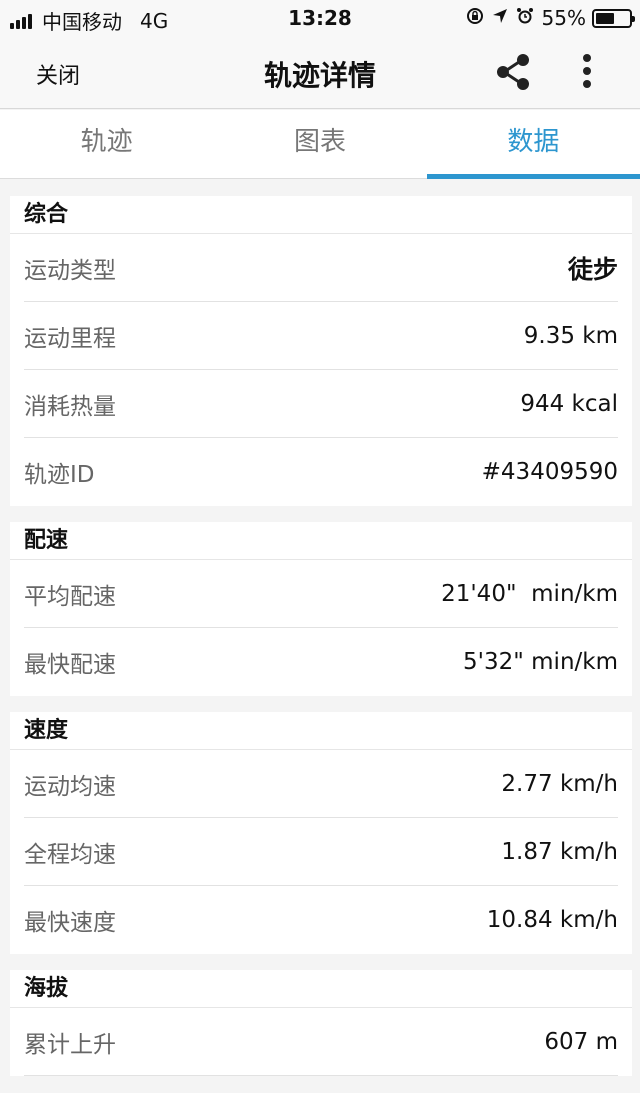  I want to click on tab-chart: 图表, so click(319, 144).